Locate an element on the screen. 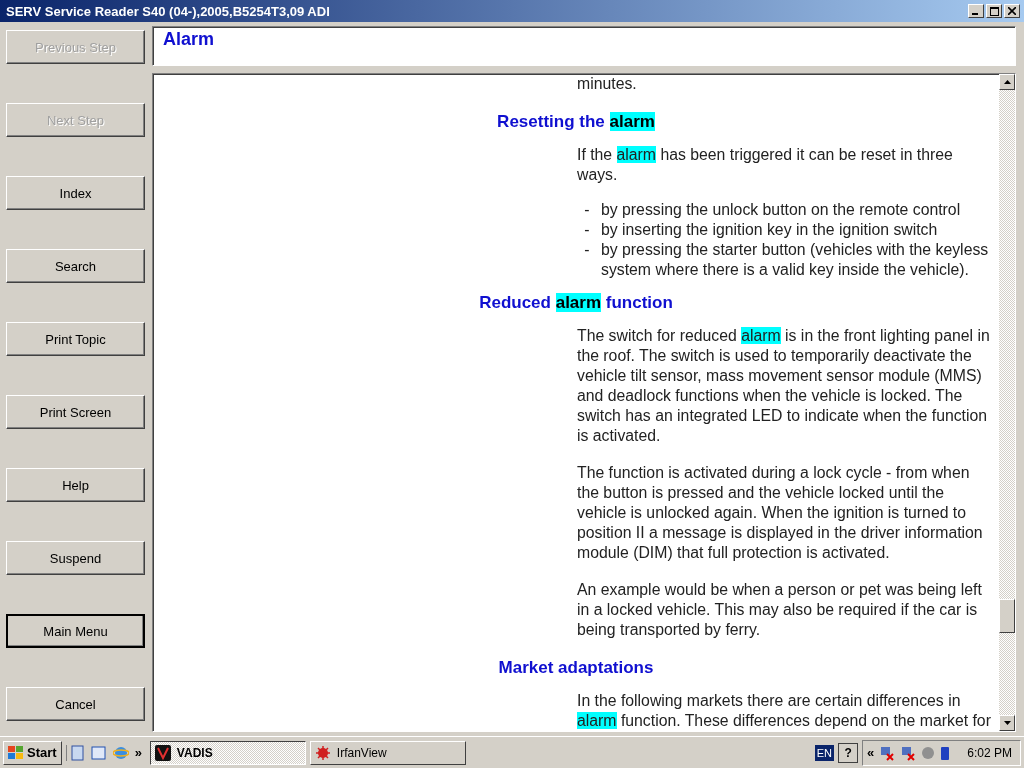  nav-button: Search is located at coordinates (75, 266).